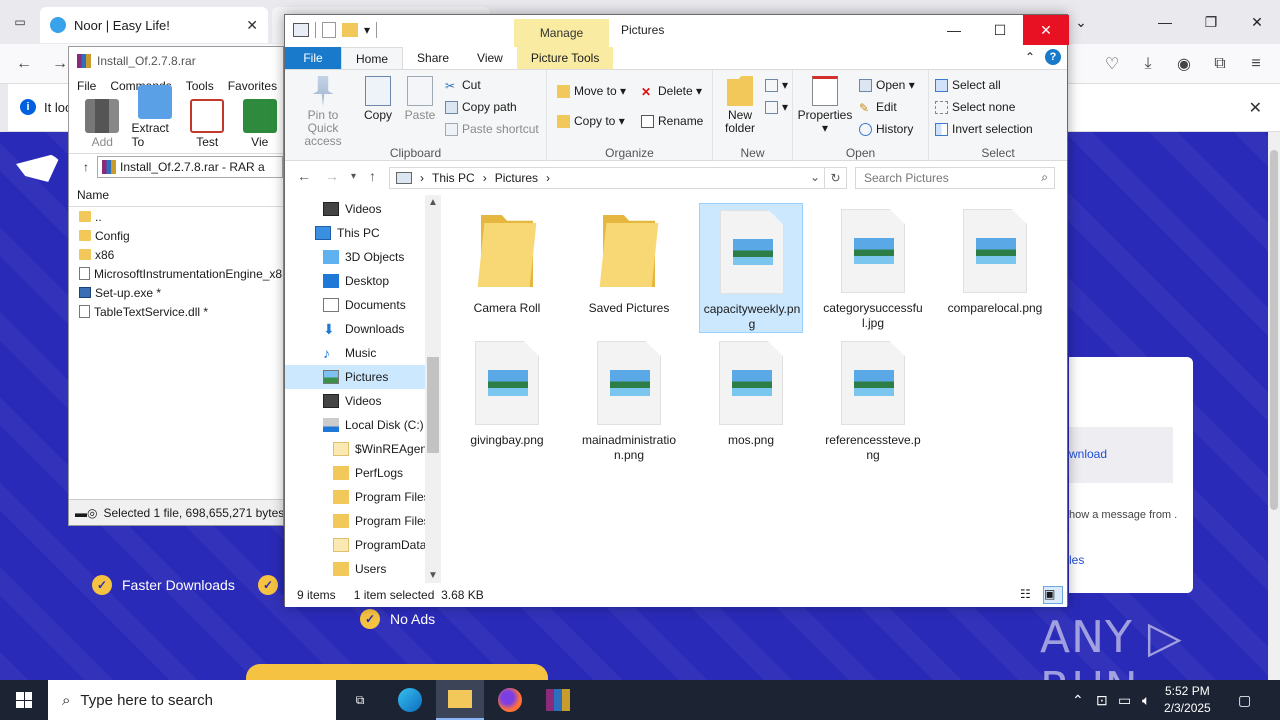 The height and width of the screenshot is (720, 1280). What do you see at coordinates (86, 86) in the screenshot?
I see `menu-file: File` at bounding box center [86, 86].